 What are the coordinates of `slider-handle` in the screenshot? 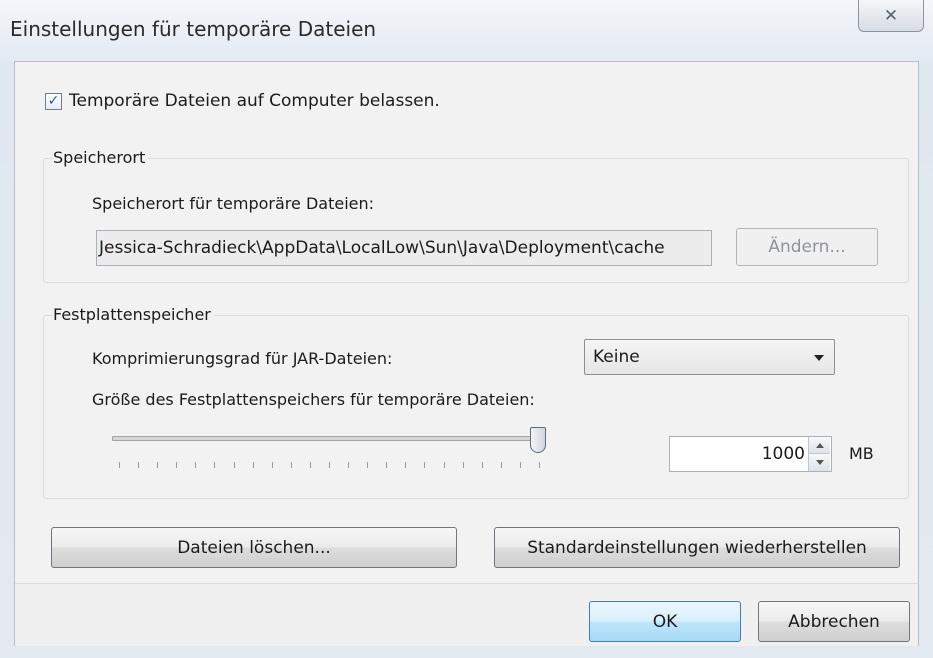 It's located at (538, 440).